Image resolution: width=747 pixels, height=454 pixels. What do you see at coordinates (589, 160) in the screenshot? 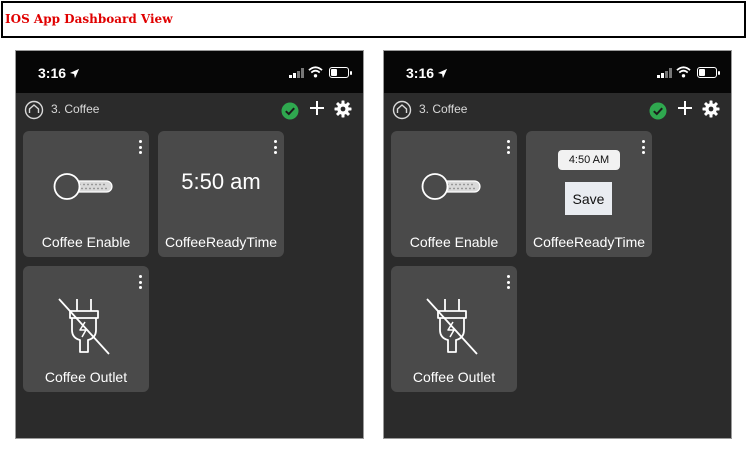
I see `time-picker: 4:50 AM` at bounding box center [589, 160].